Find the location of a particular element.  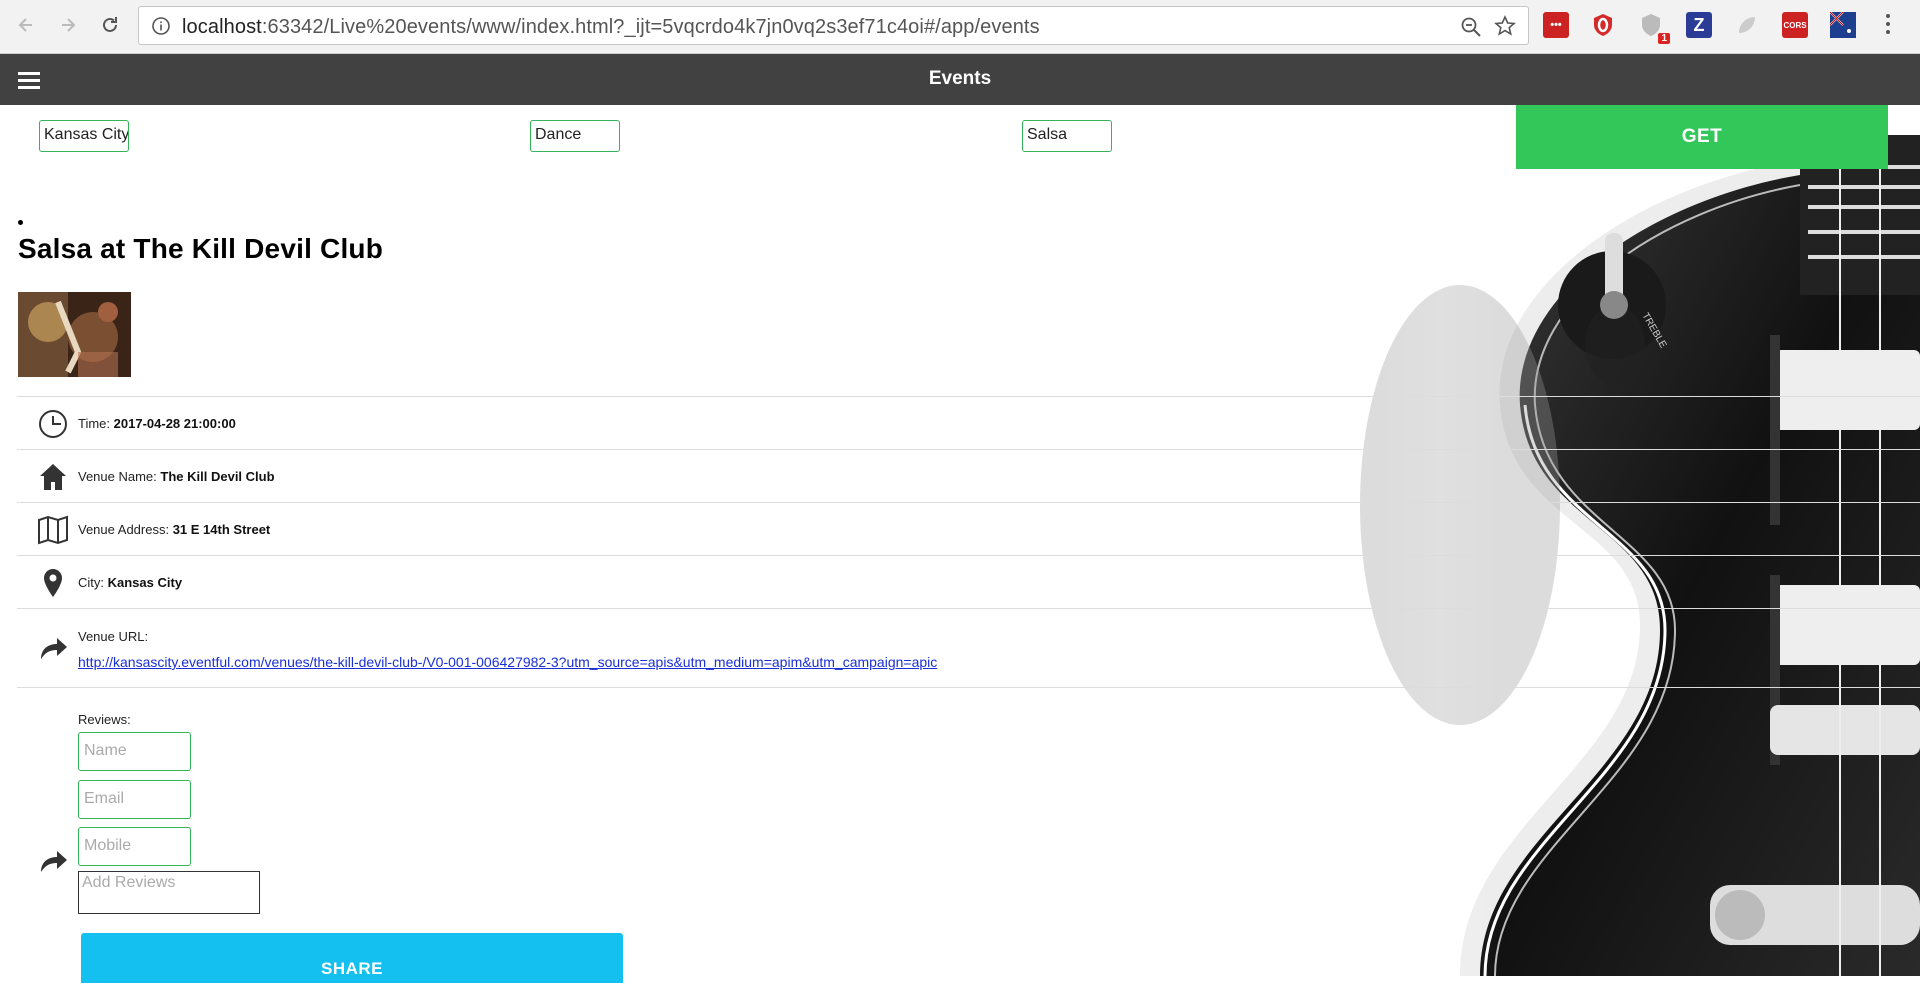

opera-shield-icon is located at coordinates (1603, 25).